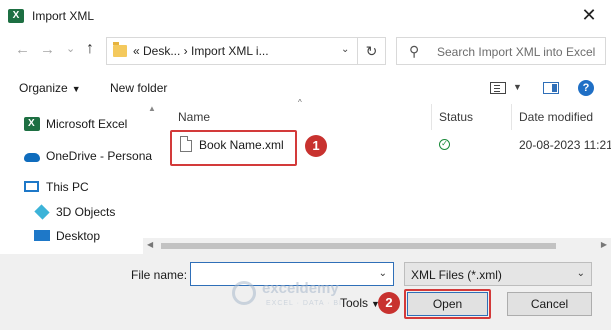  Describe the element at coordinates (447, 304) in the screenshot. I see `open-highlight-box` at that location.